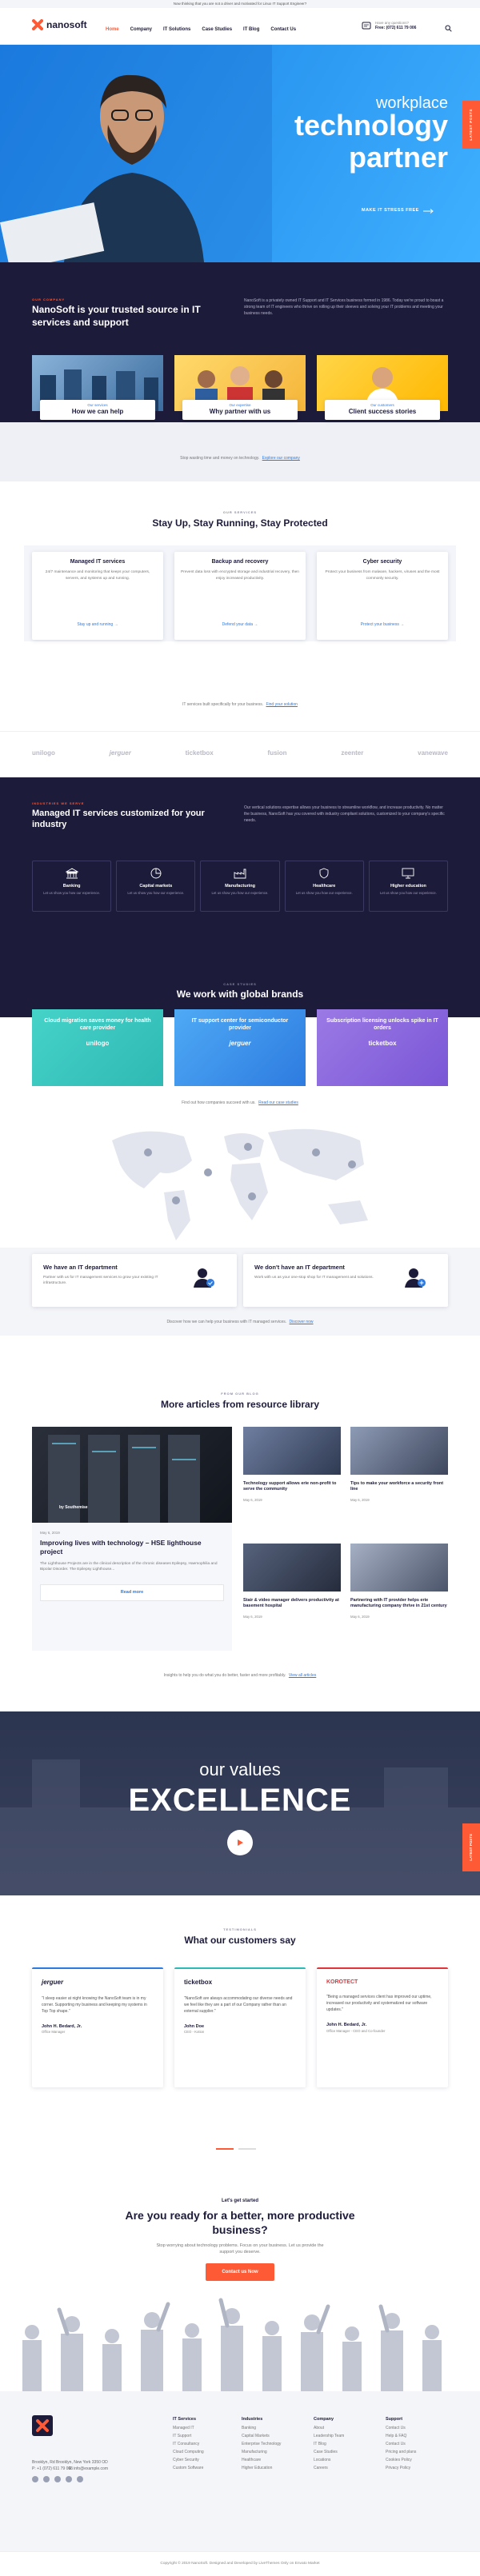 This screenshot has width=480, height=2576. I want to click on facebook-icon, so click(46, 2479).